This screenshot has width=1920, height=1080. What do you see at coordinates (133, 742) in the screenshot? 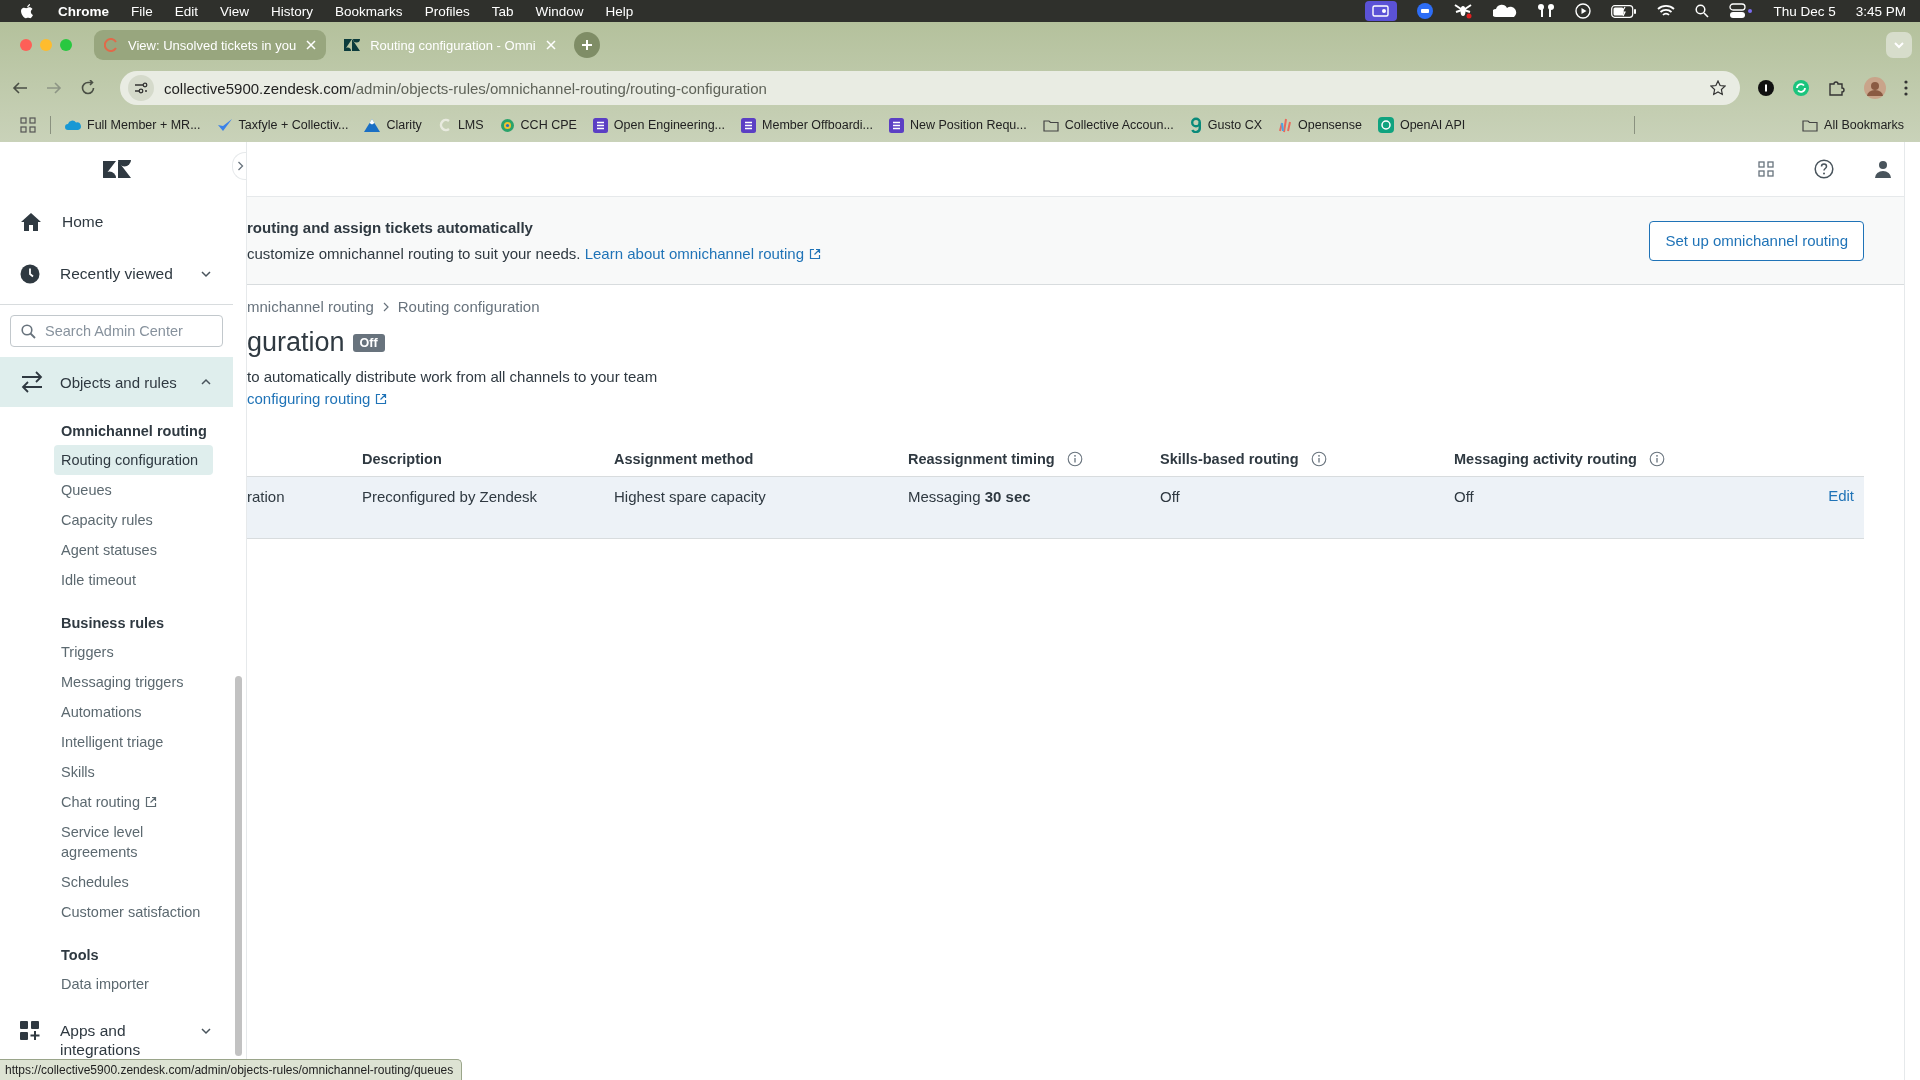
I see `nav-link: Intelligent triage` at bounding box center [133, 742].